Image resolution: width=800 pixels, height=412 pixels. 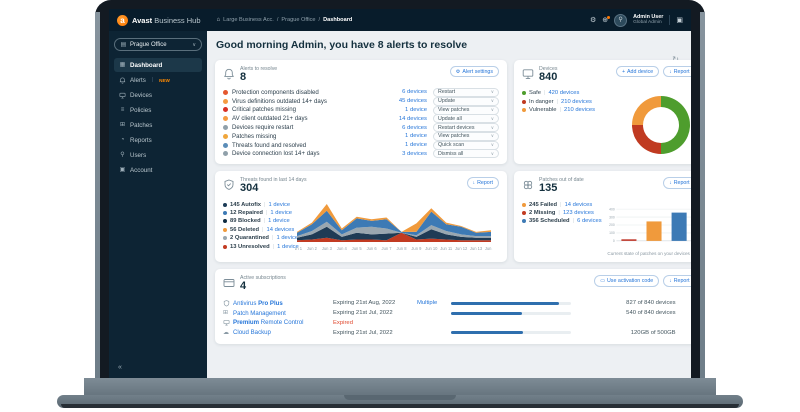 What do you see at coordinates (466, 92) in the screenshot?
I see `alert-action-select: Restart ∨` at bounding box center [466, 92].